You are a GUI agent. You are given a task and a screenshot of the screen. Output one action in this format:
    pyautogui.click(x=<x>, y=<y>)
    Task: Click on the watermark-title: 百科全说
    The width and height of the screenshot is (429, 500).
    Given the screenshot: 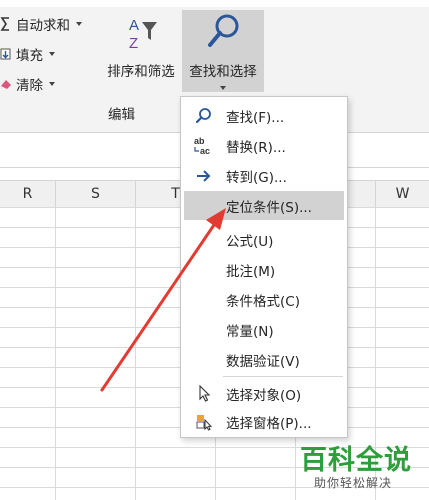 What is the action you would take?
    pyautogui.click(x=356, y=460)
    